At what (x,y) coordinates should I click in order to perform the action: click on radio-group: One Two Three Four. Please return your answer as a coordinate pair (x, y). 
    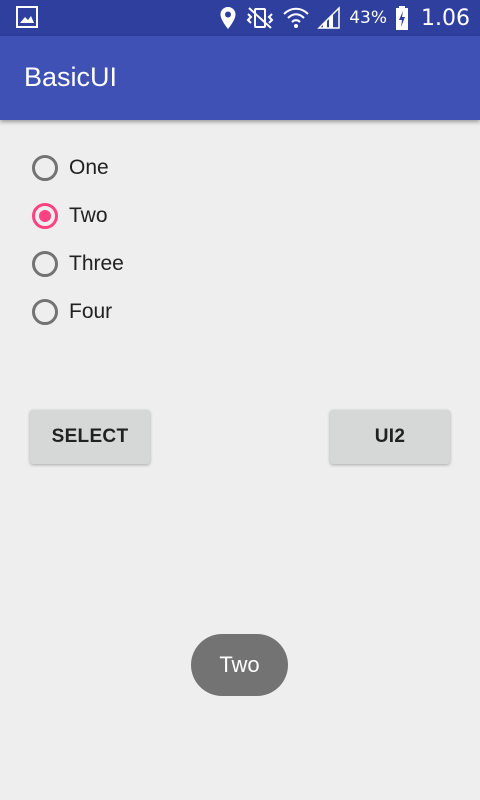
    Looking at the image, I should click on (78, 240).